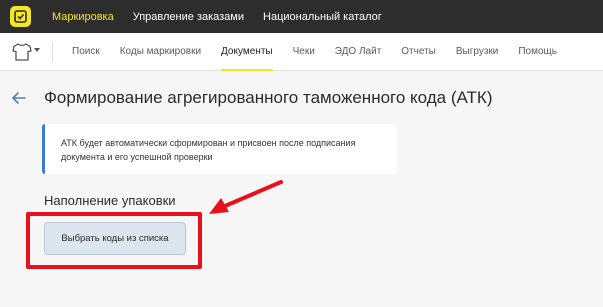  Describe the element at coordinates (160, 52) in the screenshot. I see `tab-marking-codes: Коды маркировки` at that location.